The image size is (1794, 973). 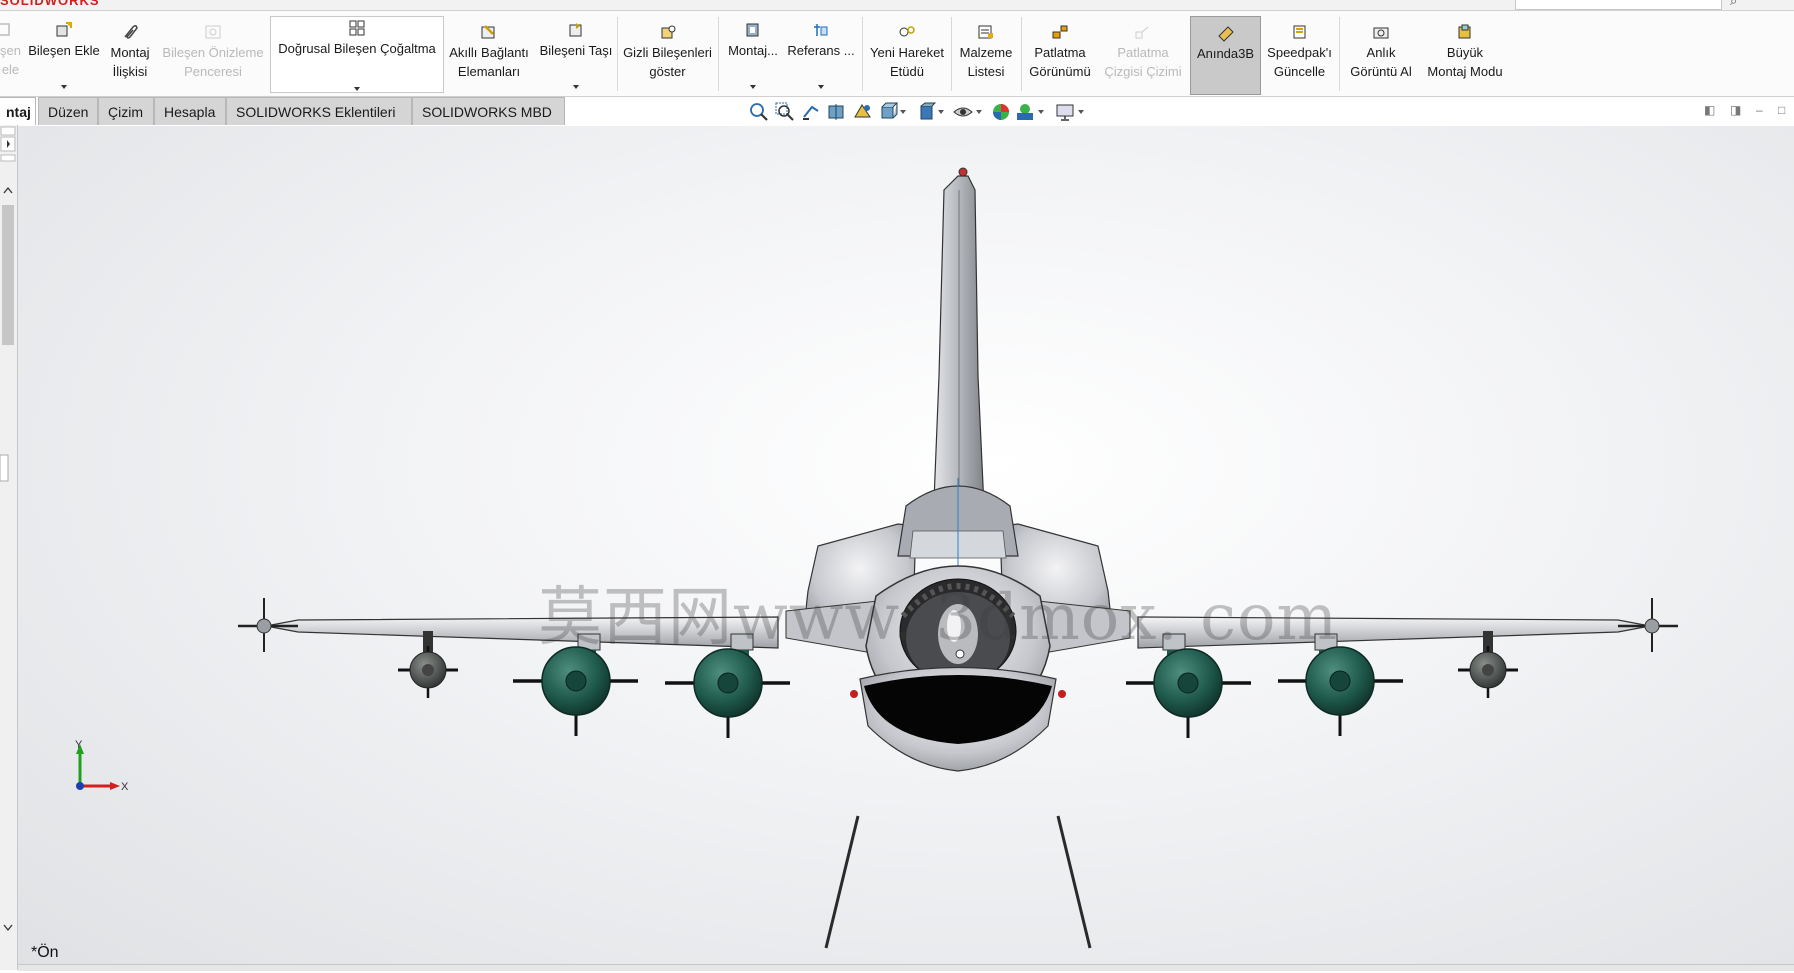 What do you see at coordinates (821, 30) in the screenshot?
I see `reference-geometry-icon` at bounding box center [821, 30].